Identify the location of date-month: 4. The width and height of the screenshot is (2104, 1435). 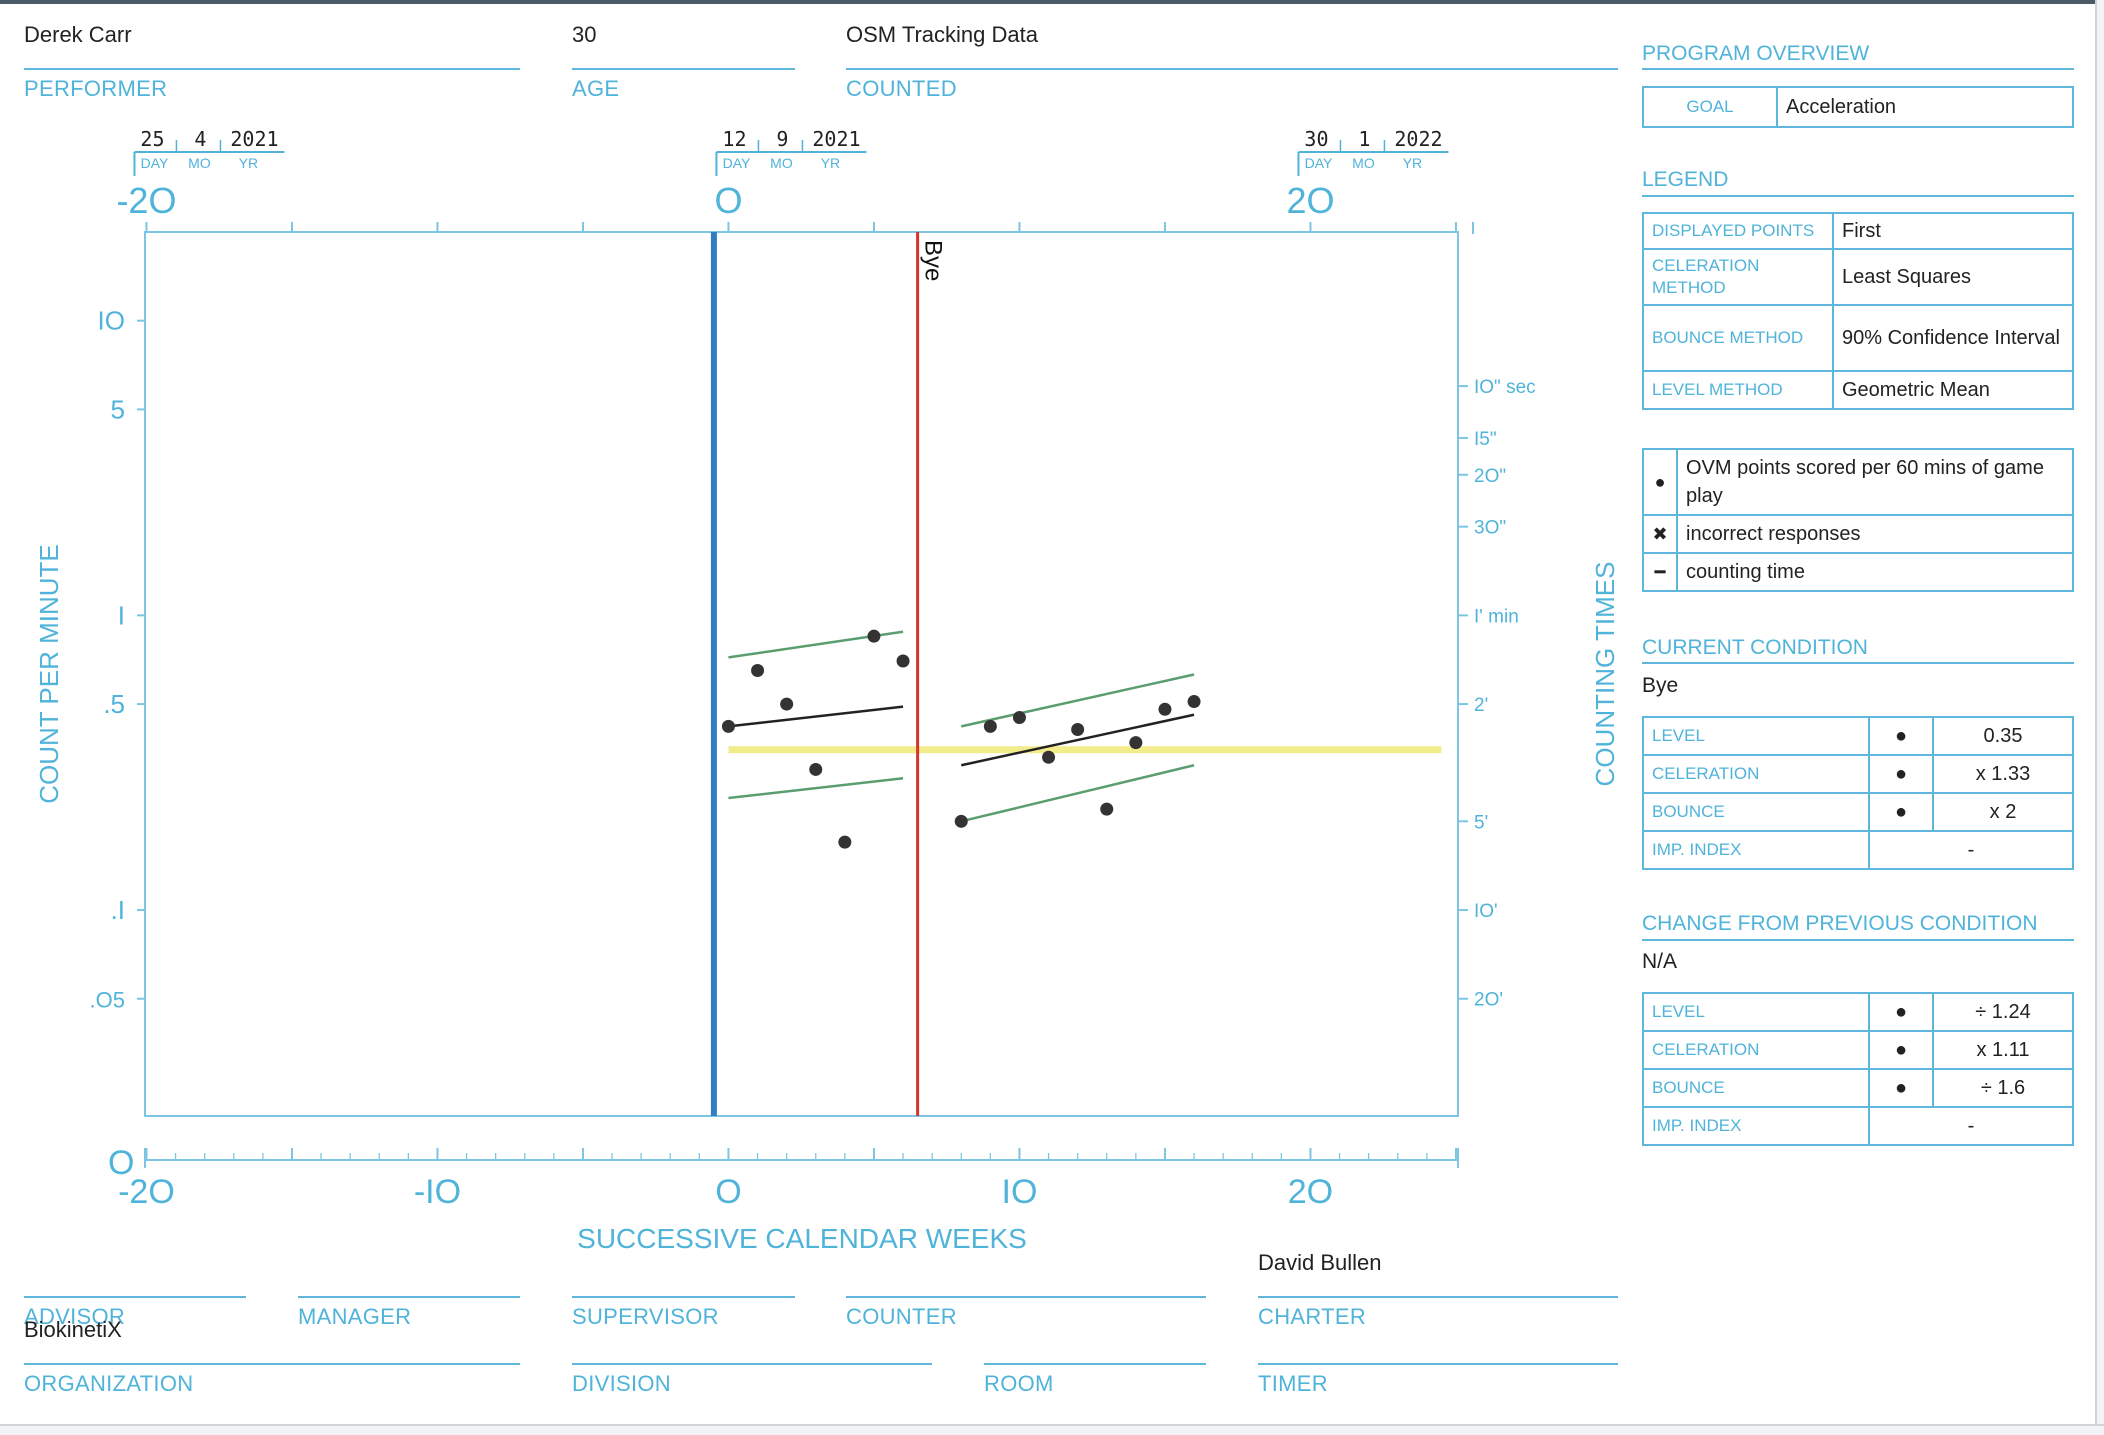
(200, 139).